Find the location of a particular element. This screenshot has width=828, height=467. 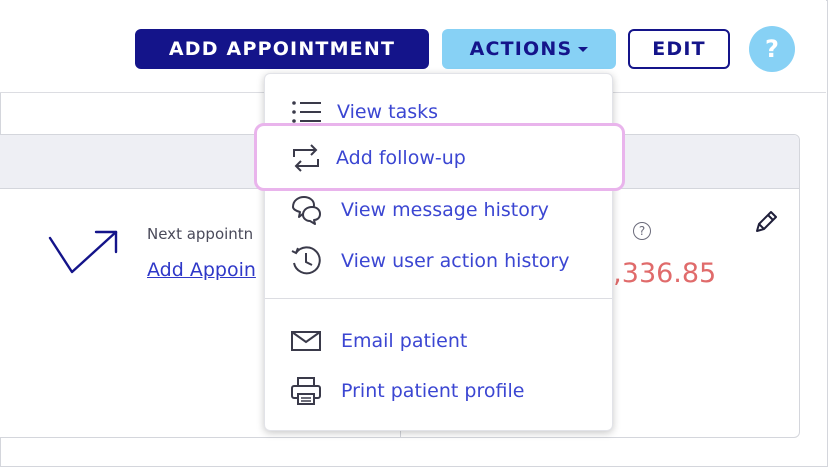

actions-label: ACTIONS is located at coordinates (521, 49).